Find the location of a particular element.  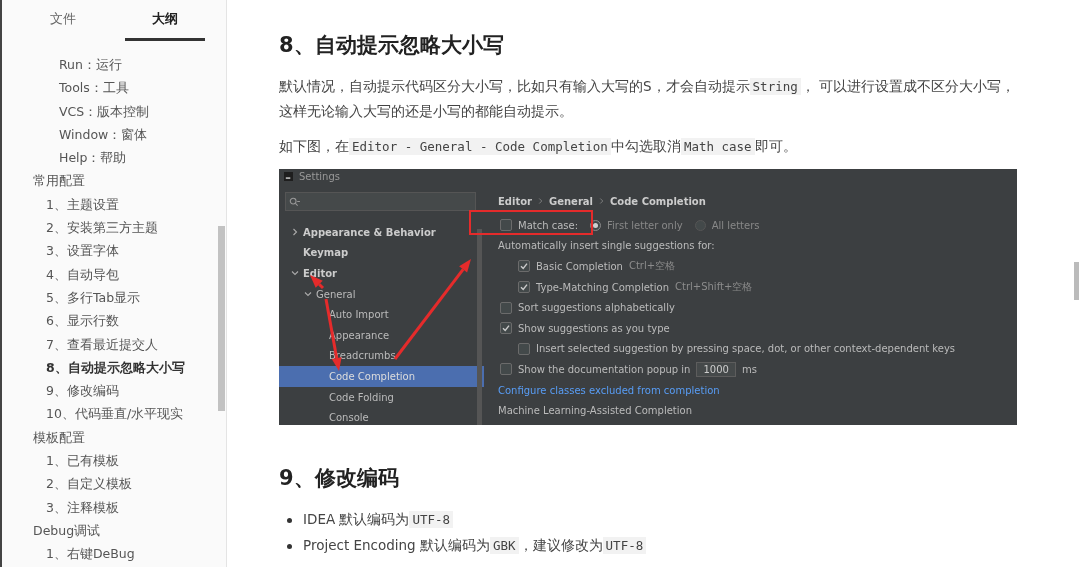

section-label: Machine Learning-Assisted Completion is located at coordinates (595, 411).